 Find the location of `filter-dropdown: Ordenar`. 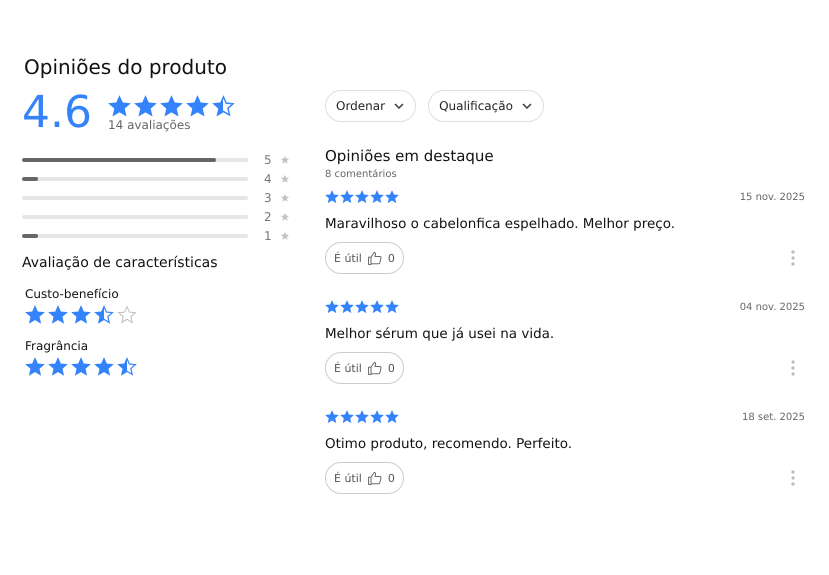

filter-dropdown: Ordenar is located at coordinates (370, 106).